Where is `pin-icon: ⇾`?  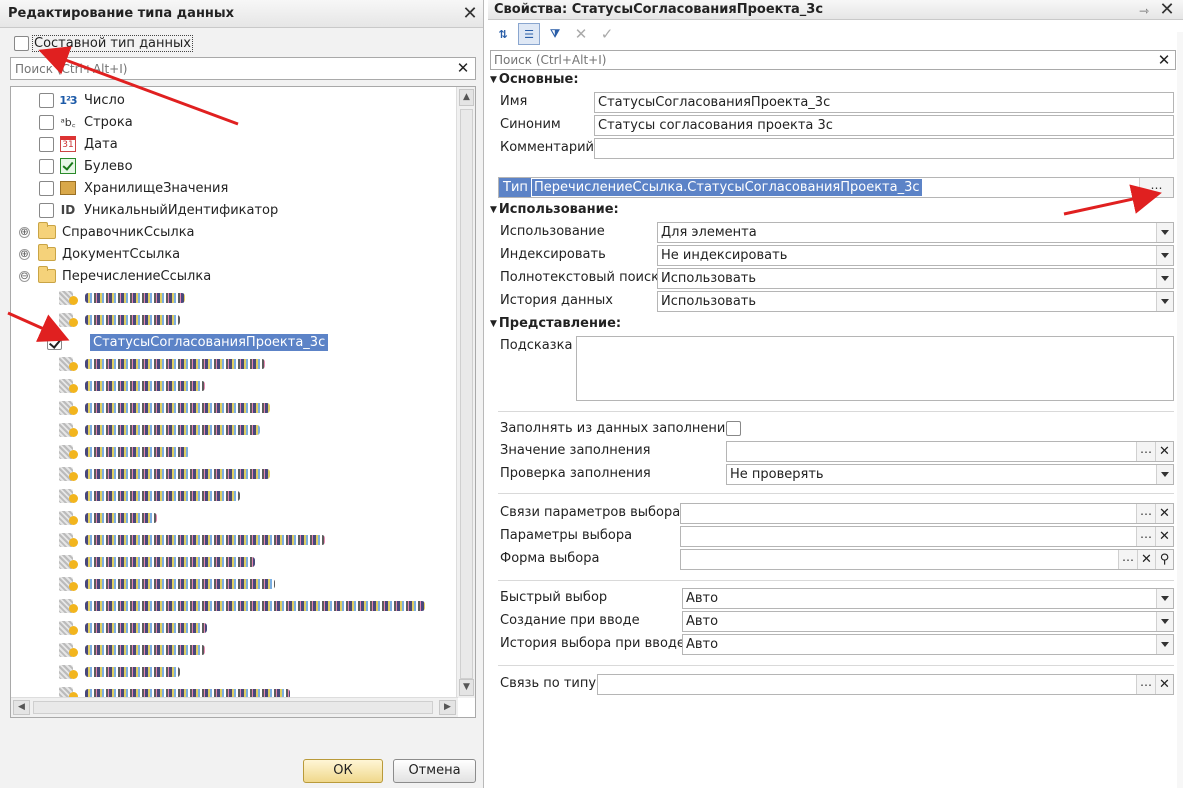 pin-icon: ⇾ is located at coordinates (1144, 11).